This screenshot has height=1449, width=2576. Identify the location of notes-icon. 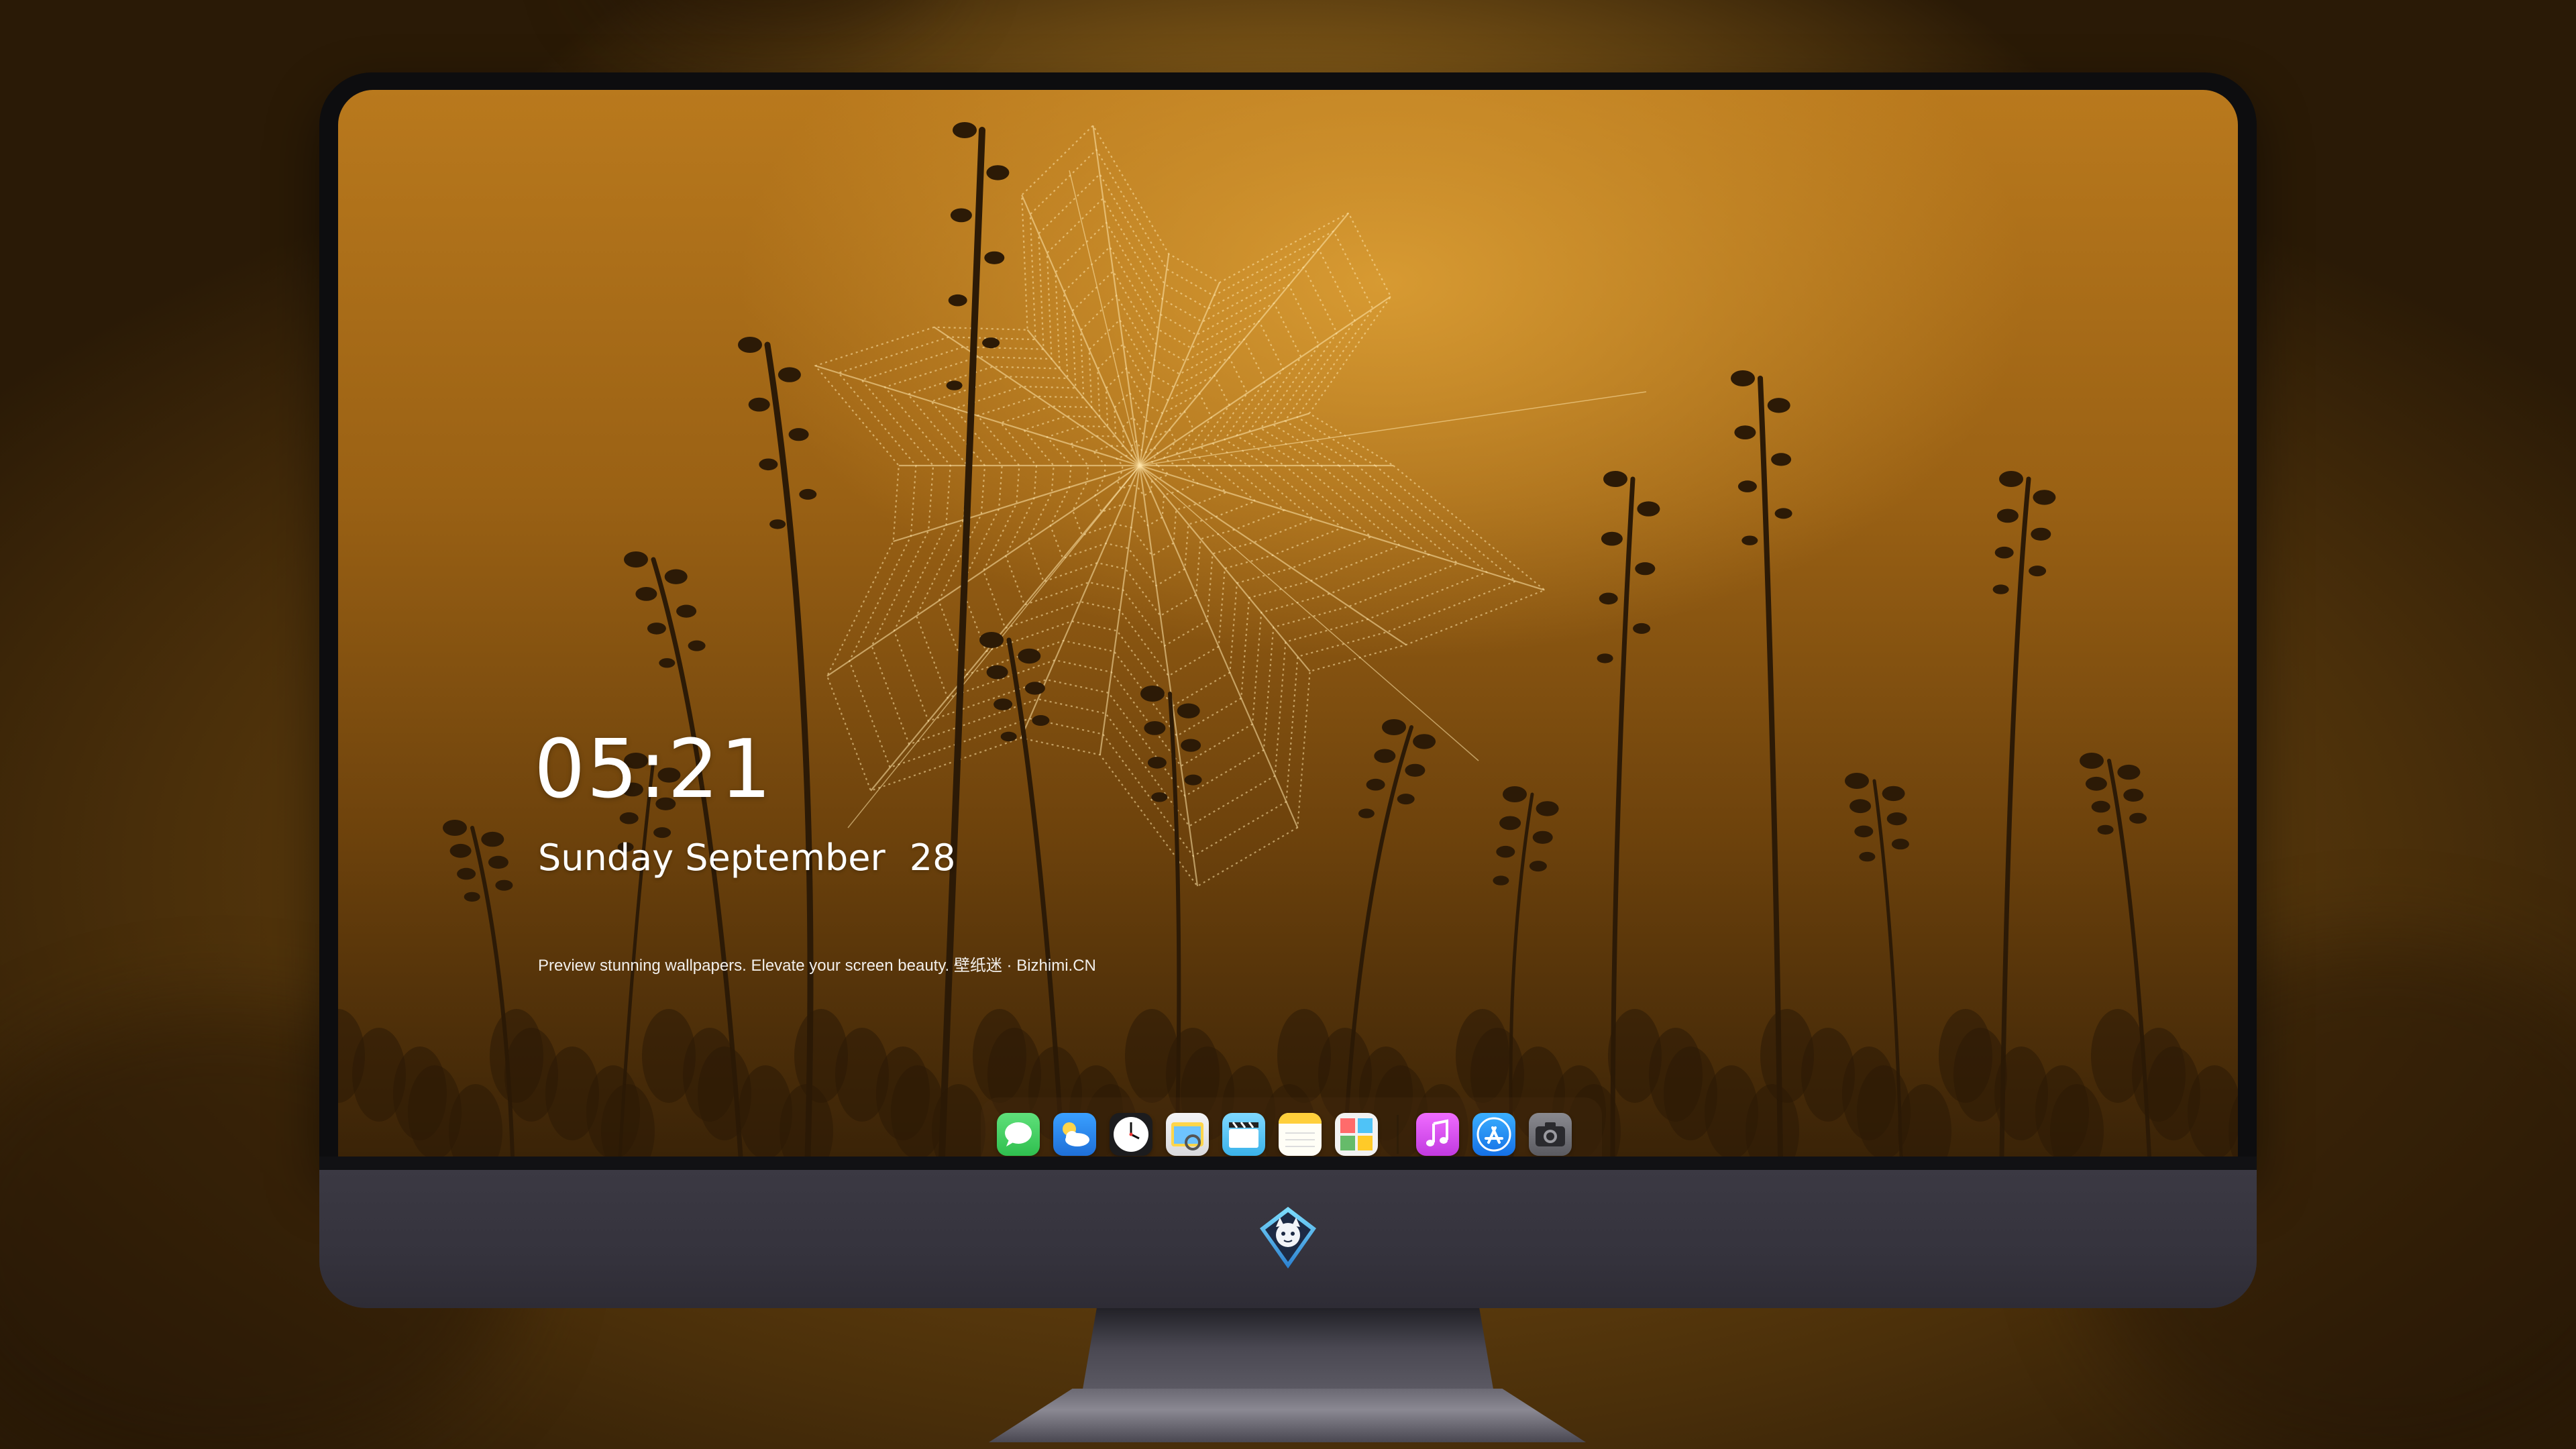
(1300, 1134).